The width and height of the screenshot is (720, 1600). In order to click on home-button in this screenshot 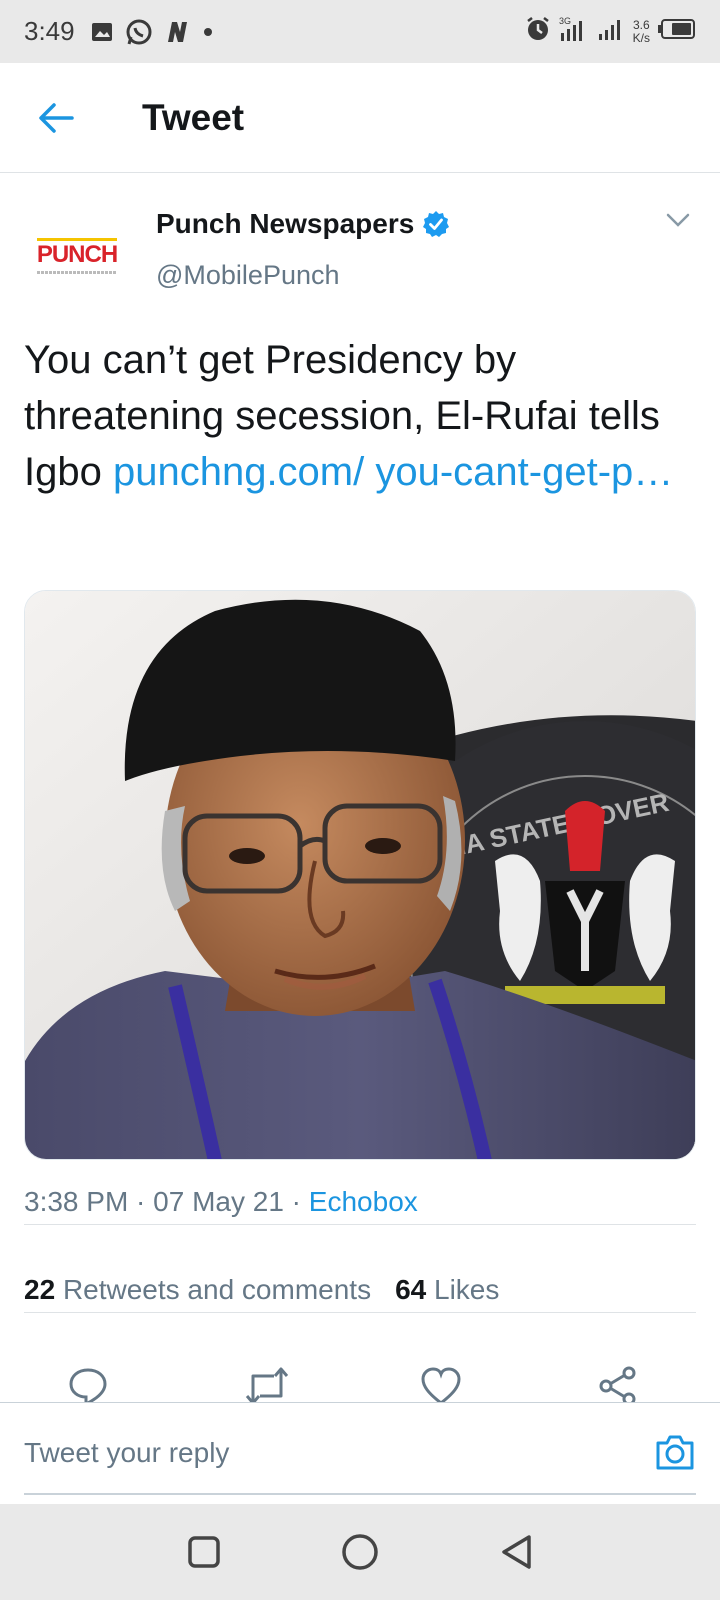, I will do `click(360, 1552)`.